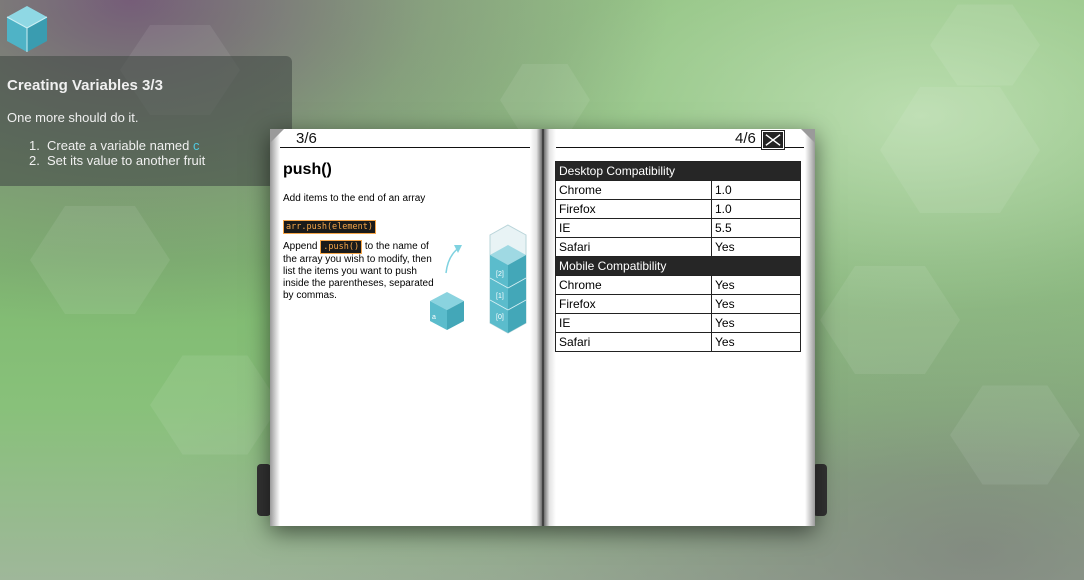 This screenshot has width=1084, height=580. What do you see at coordinates (808, 136) in the screenshot?
I see `page-corner-right` at bounding box center [808, 136].